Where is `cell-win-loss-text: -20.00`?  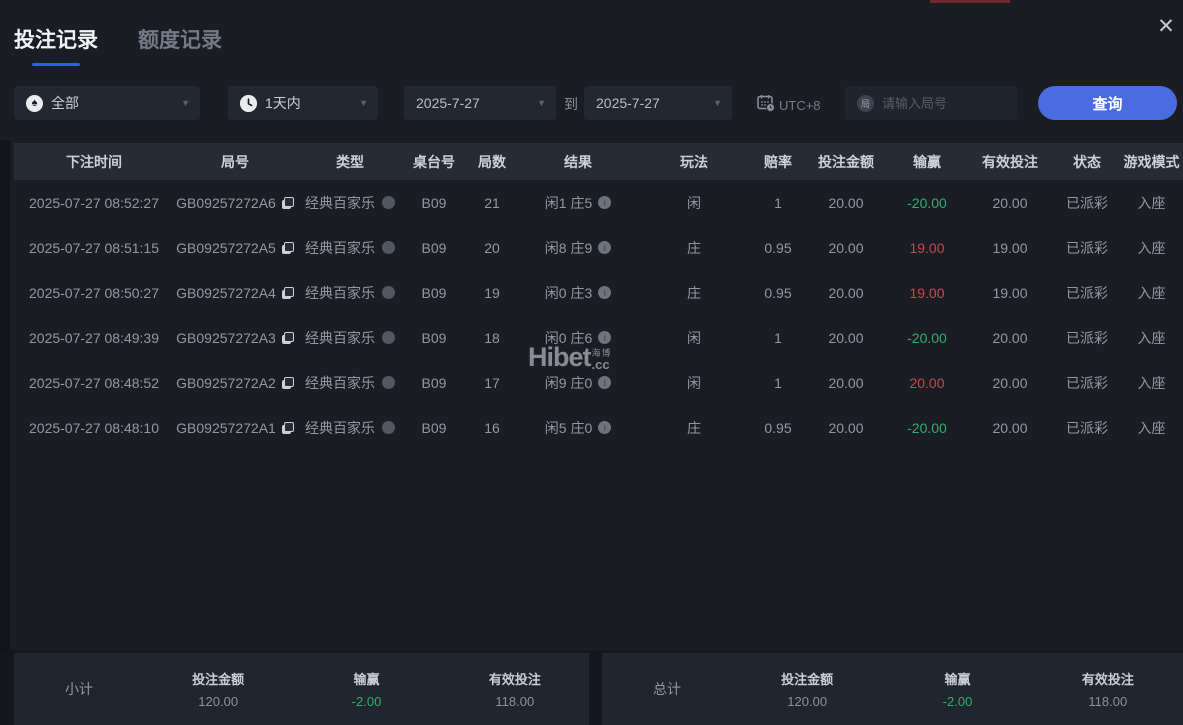 cell-win-loss-text: -20.00 is located at coordinates (927, 427).